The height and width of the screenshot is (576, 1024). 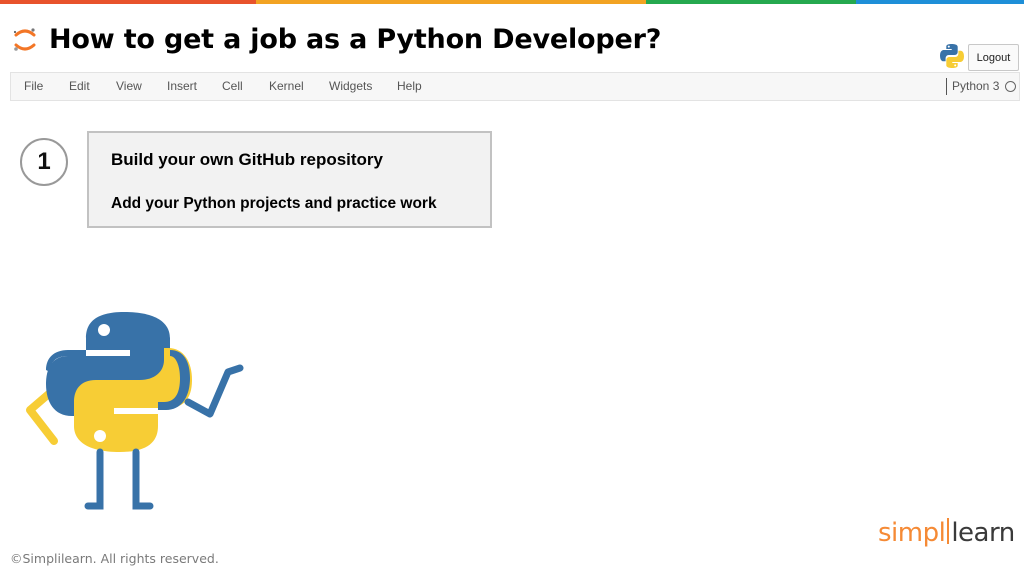 I want to click on menu-widgets: Widgets, so click(x=350, y=86).